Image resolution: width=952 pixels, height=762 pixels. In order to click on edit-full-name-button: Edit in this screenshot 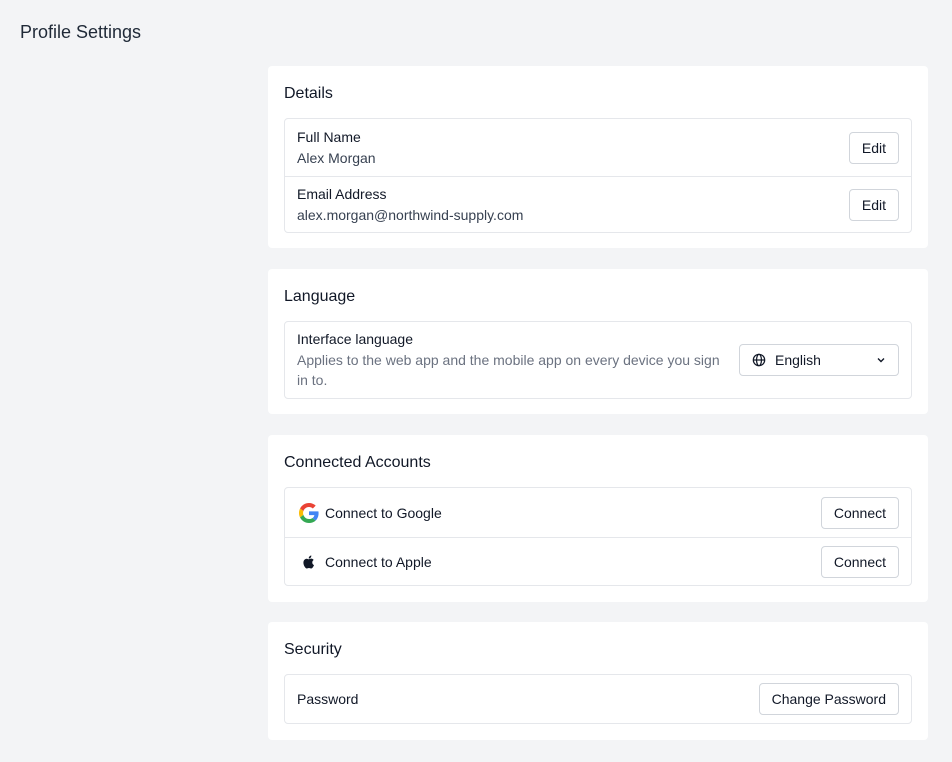, I will do `click(873, 147)`.